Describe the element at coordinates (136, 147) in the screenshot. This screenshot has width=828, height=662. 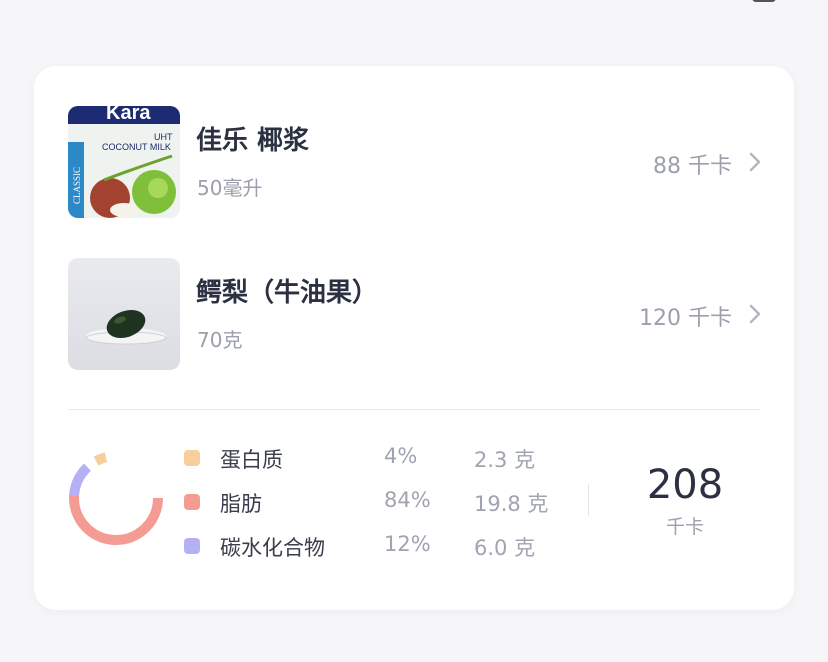
I see `coconut-milk-text: COCONUT MILK` at that location.